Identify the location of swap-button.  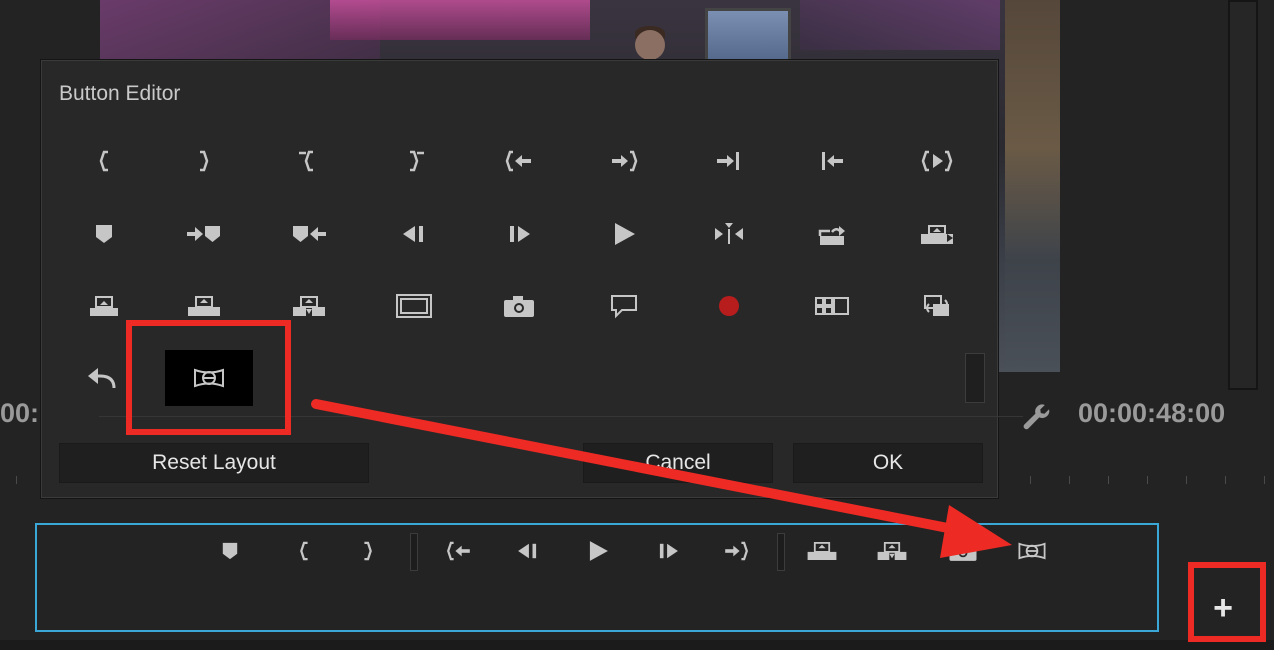
(937, 306).